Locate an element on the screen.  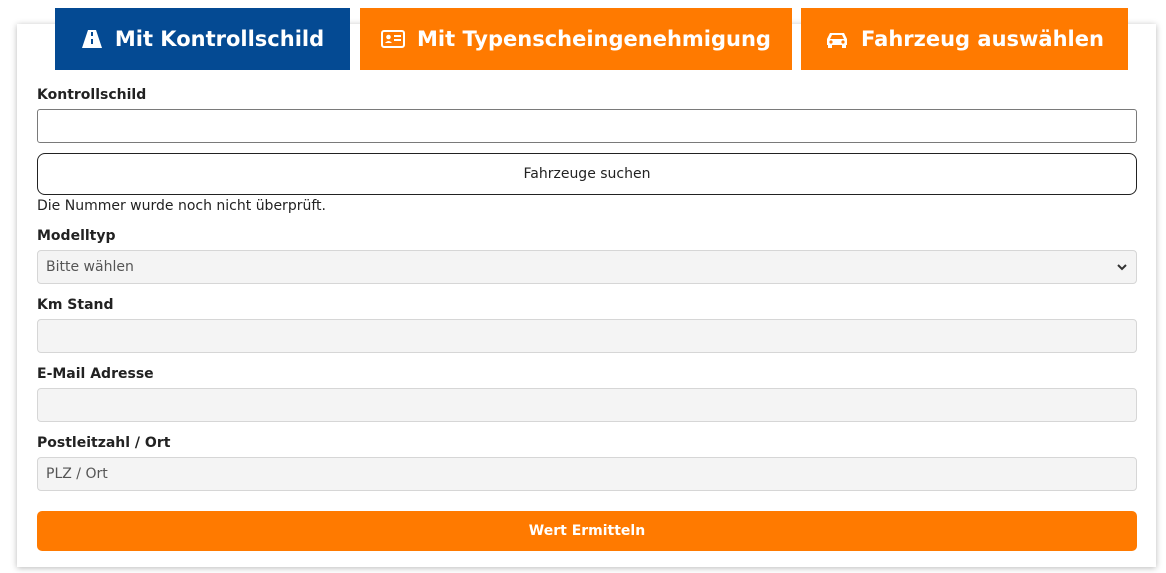
plate-label: Kontrollschild is located at coordinates (92, 95).